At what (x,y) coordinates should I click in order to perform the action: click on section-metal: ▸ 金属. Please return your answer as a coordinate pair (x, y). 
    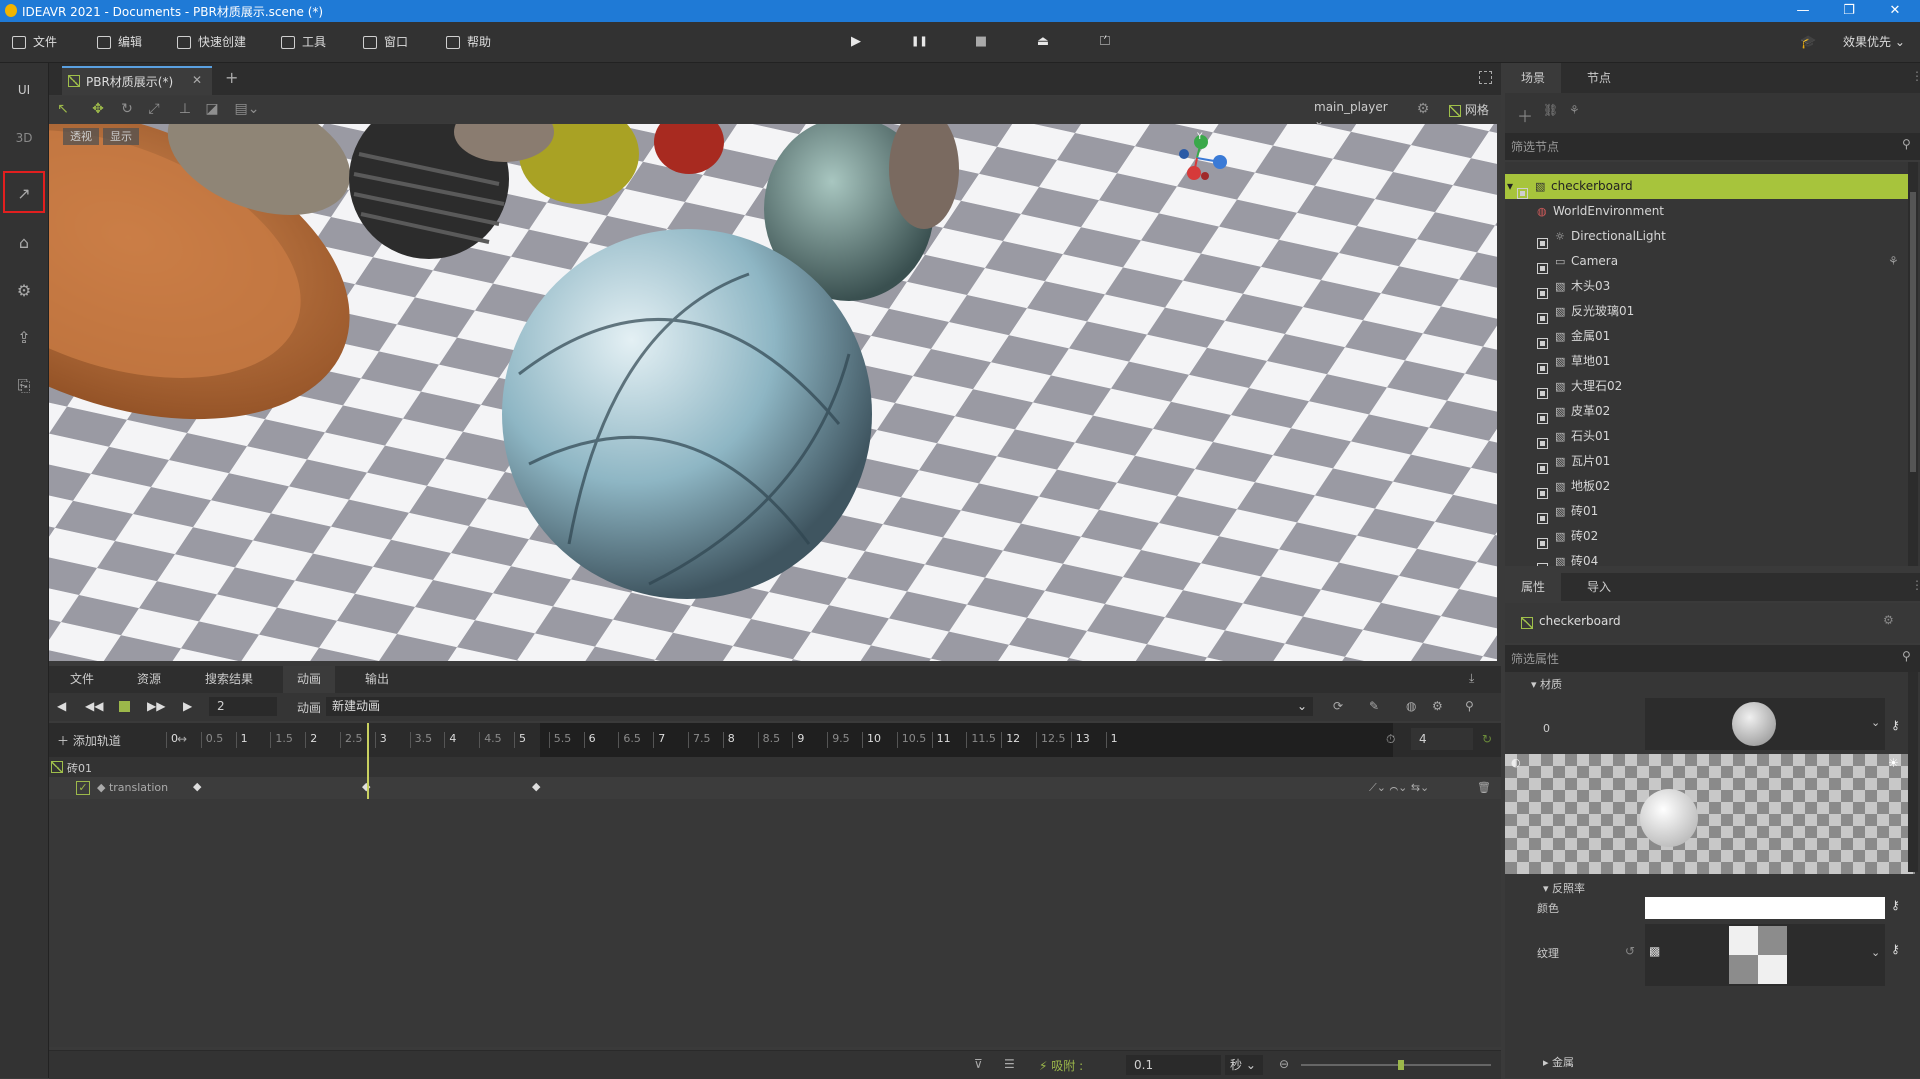
    Looking at the image, I should click on (1558, 1062).